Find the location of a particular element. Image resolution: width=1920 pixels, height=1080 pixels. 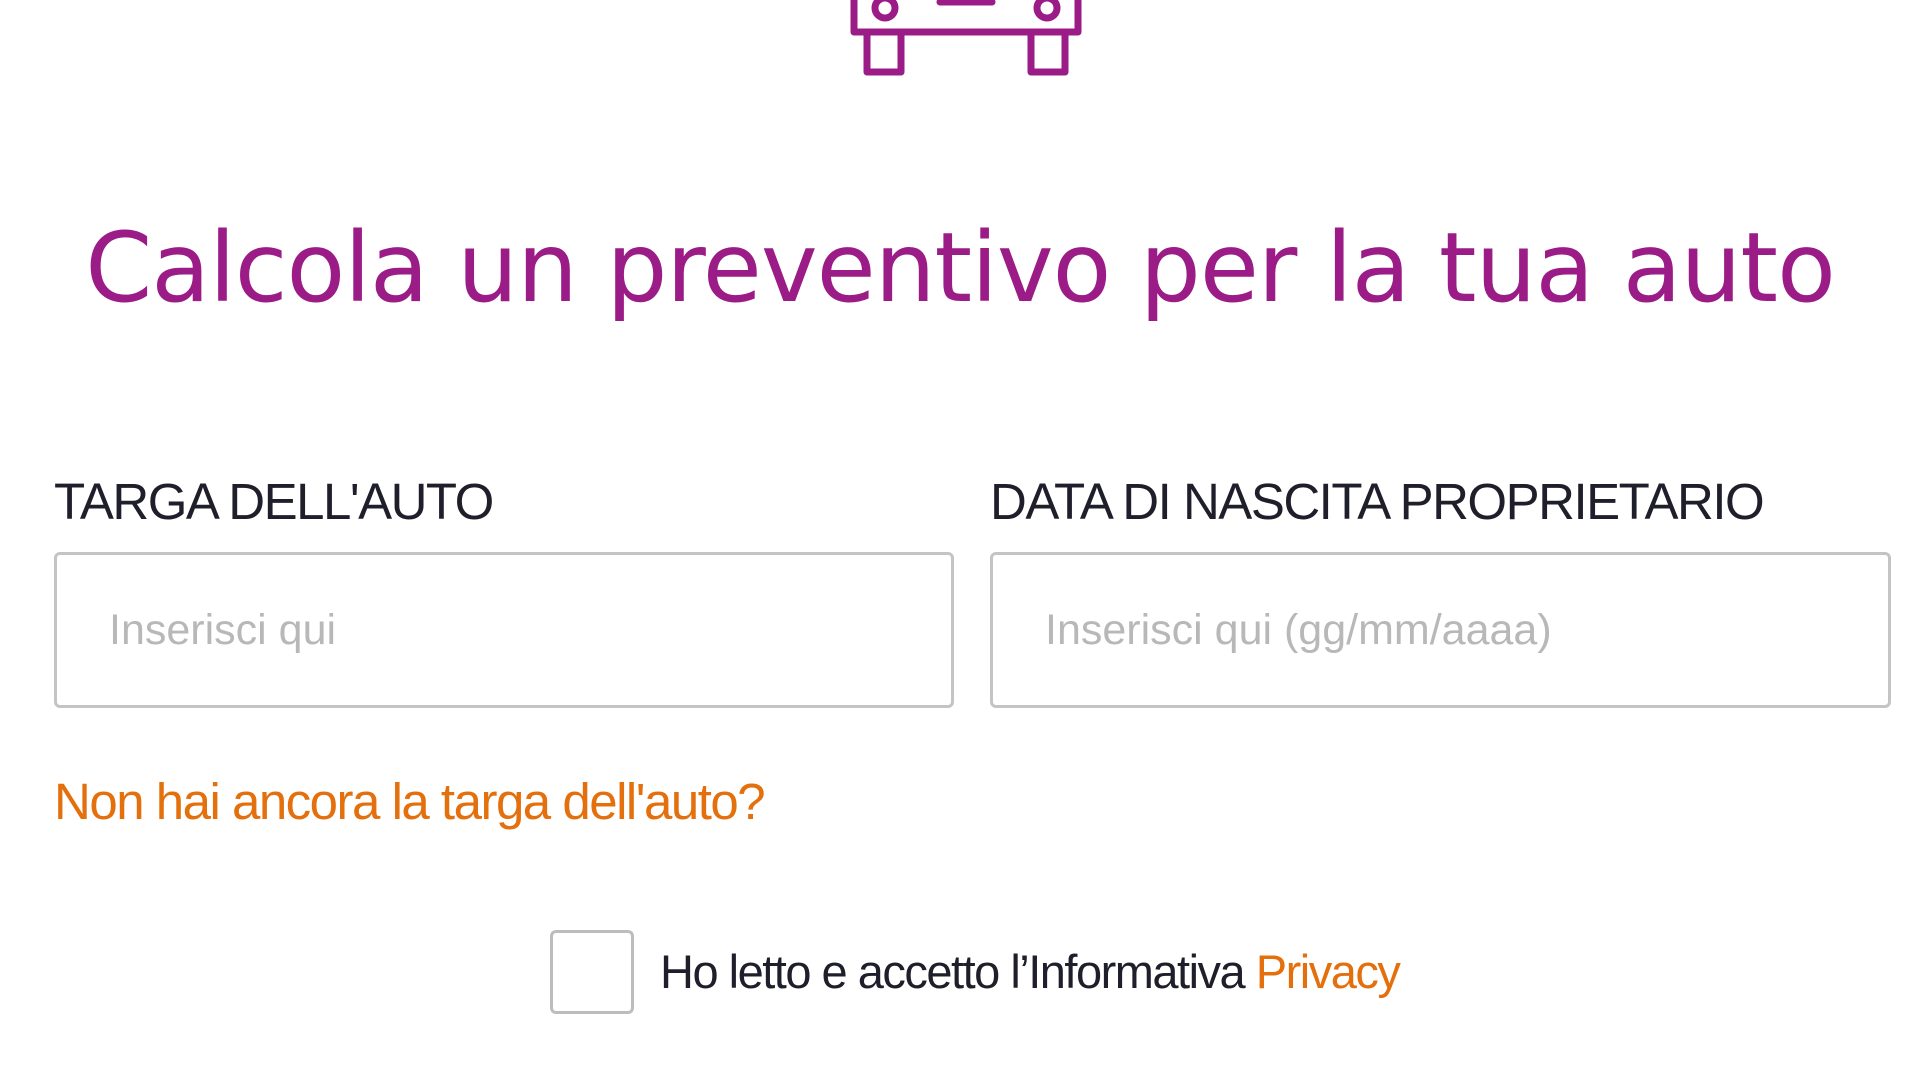

car-wheel-right is located at coordinates (1048, 52).